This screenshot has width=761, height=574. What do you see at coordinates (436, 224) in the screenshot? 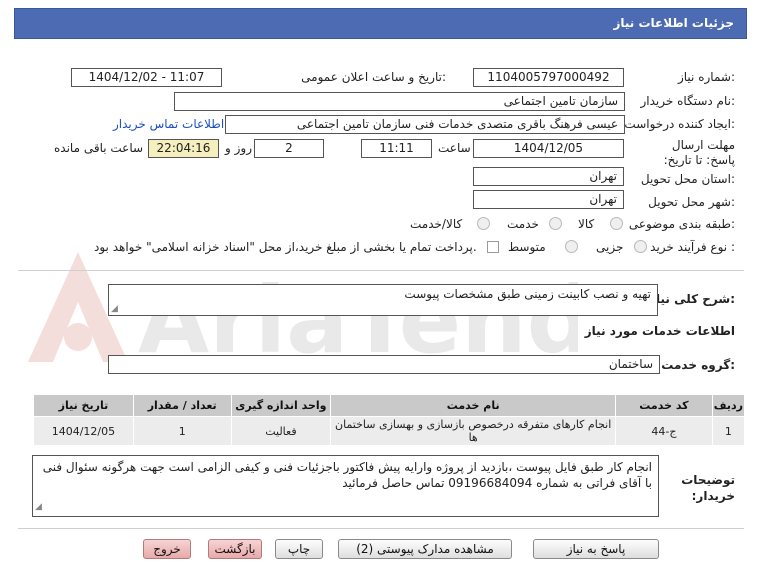
I see `category-option-goods-service: کالا/خدمت` at bounding box center [436, 224].